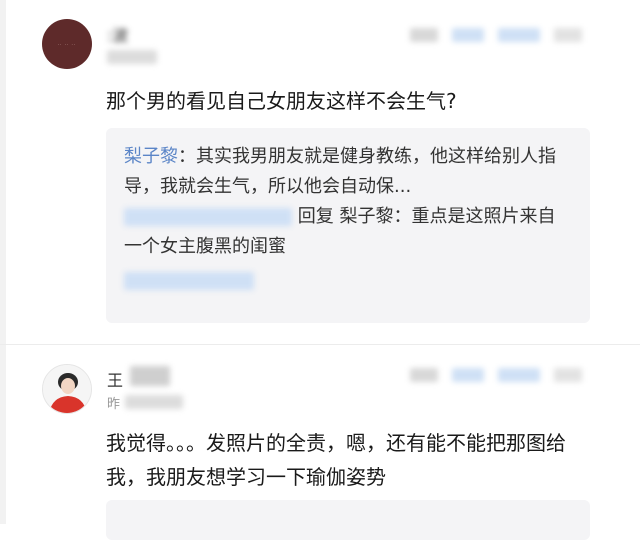 The height and width of the screenshot is (540, 640). I want to click on reply-prefix: 回复, so click(315, 216).